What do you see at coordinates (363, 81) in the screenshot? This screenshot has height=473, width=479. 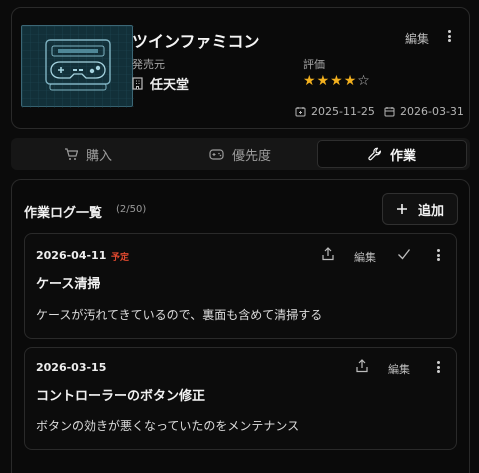 I see `star-empty-icon: ☆` at bounding box center [363, 81].